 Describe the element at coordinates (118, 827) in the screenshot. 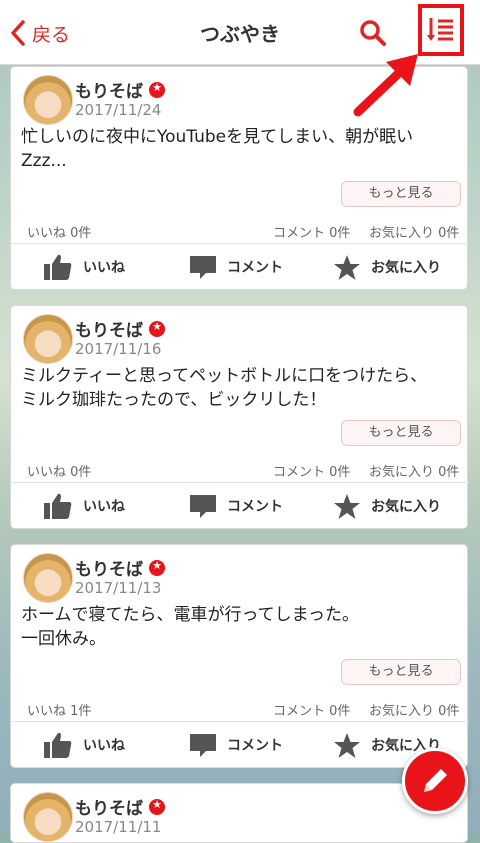

I see `post-date: 2017/11/11` at that location.